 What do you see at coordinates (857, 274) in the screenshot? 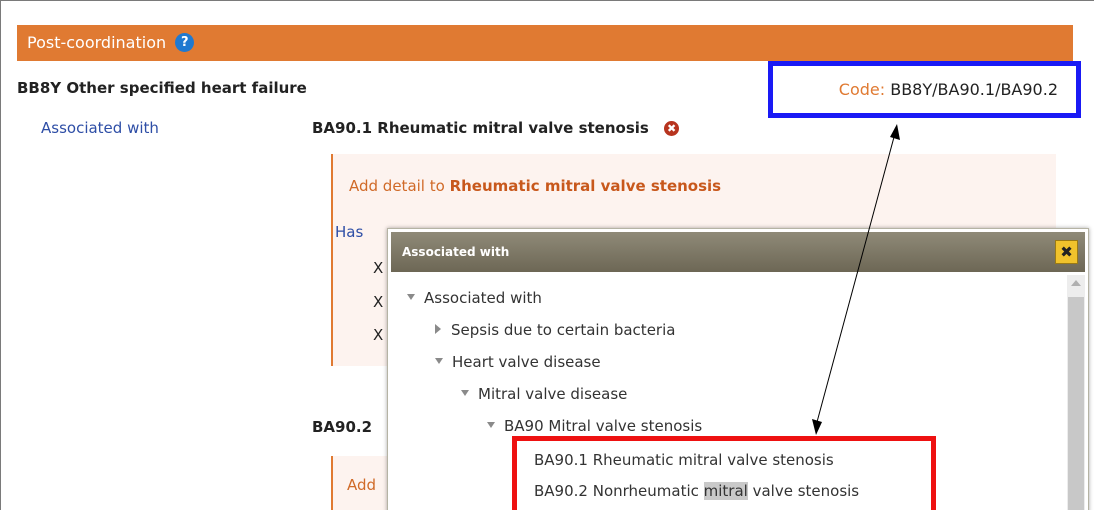
I see `arrow-line` at bounding box center [857, 274].